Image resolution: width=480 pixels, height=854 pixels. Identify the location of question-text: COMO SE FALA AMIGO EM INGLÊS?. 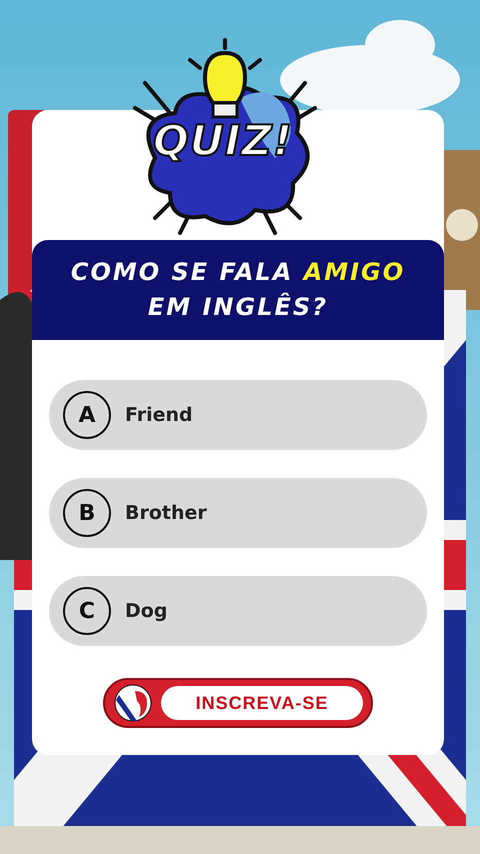
(238, 290).